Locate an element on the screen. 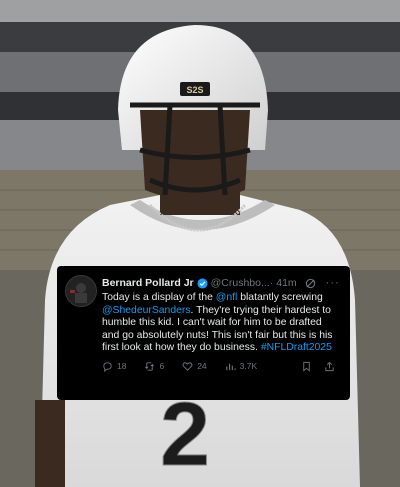  tweet-actions: 18 6 24 3.7K is located at coordinates (221, 366).